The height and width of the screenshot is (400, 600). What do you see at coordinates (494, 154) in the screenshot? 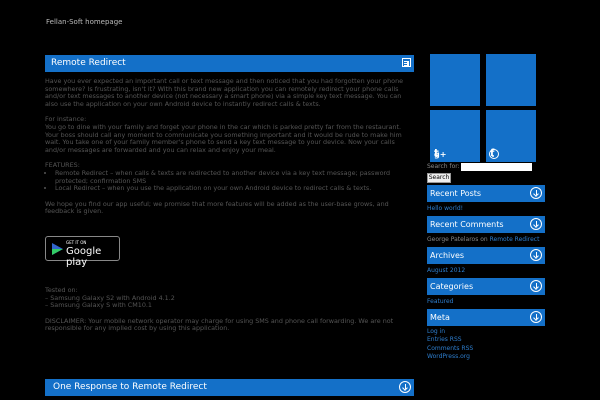
I see `rss-icon` at bounding box center [494, 154].